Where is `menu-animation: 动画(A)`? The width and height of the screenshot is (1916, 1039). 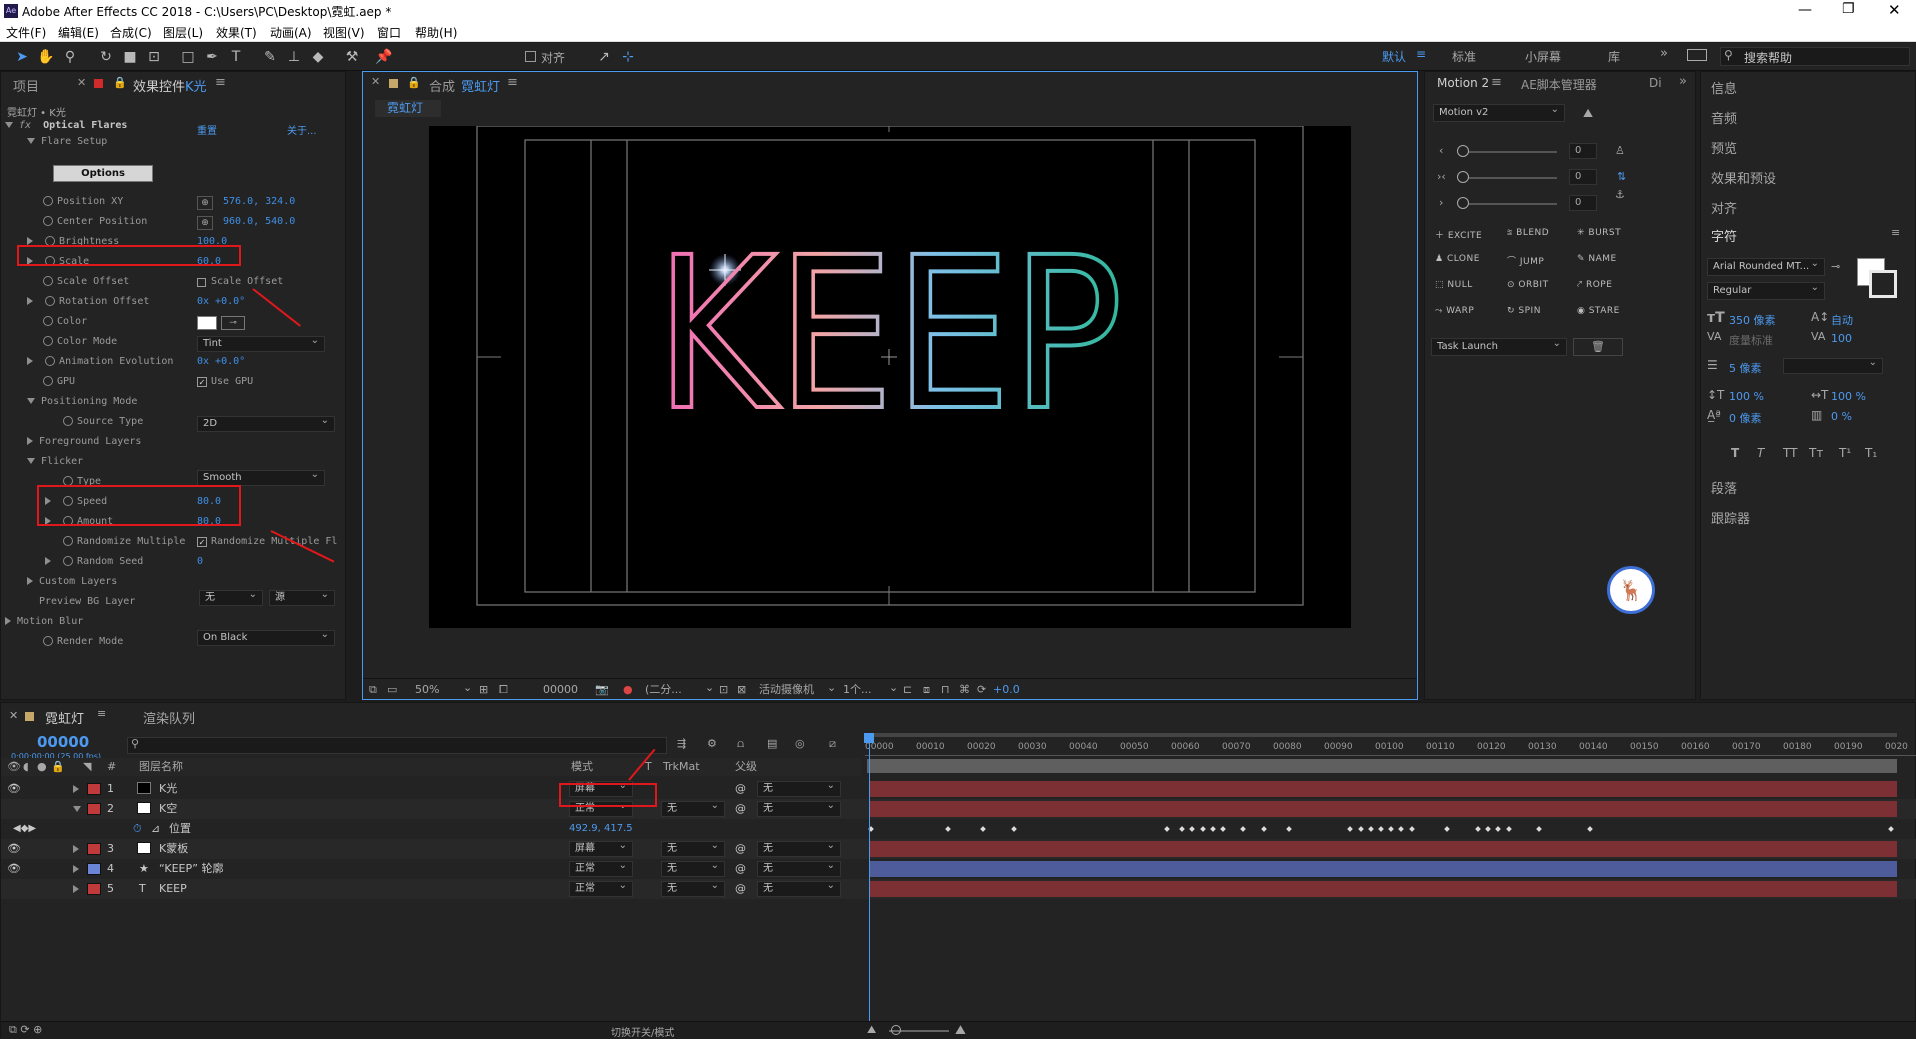 menu-animation: 动画(A) is located at coordinates (291, 32).